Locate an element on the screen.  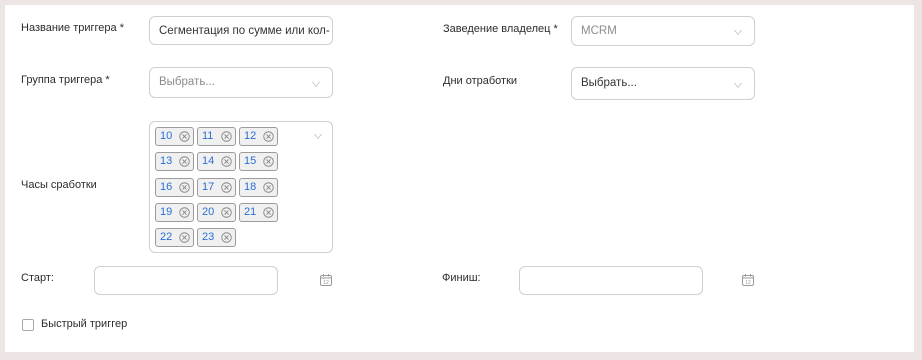
work-days-label: Дни отработки is located at coordinates (480, 81).